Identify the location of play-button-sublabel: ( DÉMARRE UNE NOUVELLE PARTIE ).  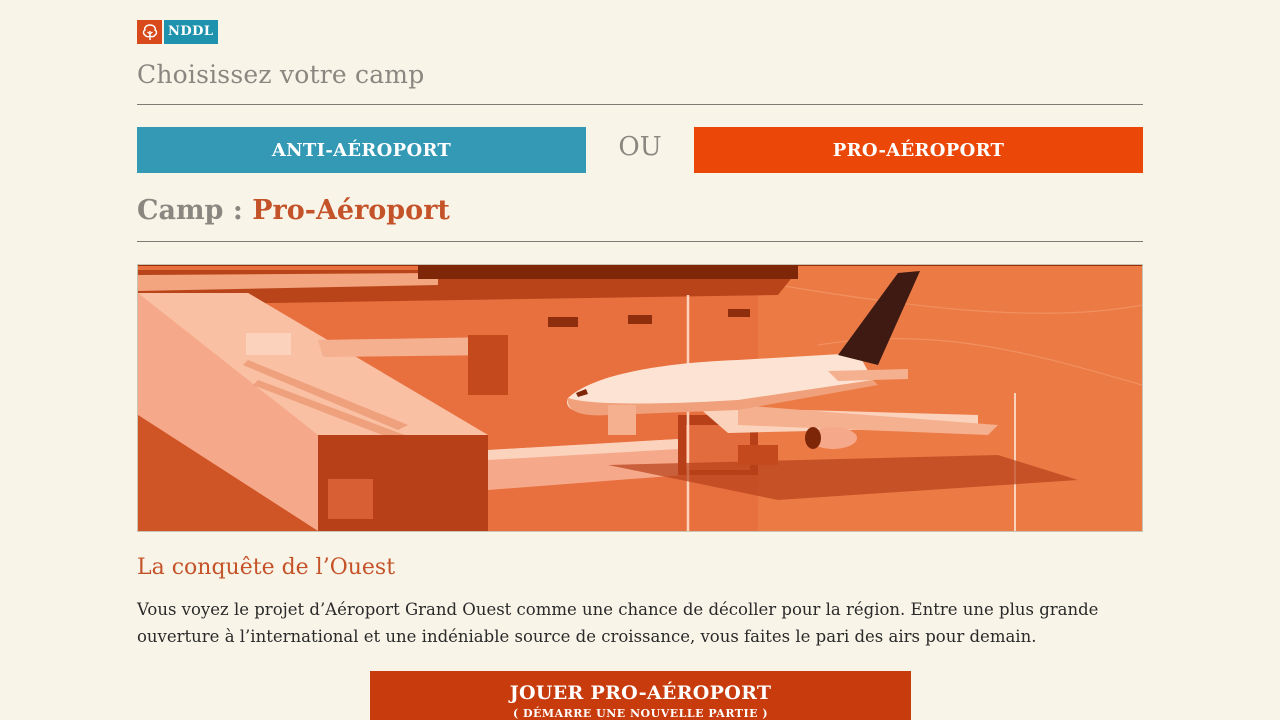
(640, 713).